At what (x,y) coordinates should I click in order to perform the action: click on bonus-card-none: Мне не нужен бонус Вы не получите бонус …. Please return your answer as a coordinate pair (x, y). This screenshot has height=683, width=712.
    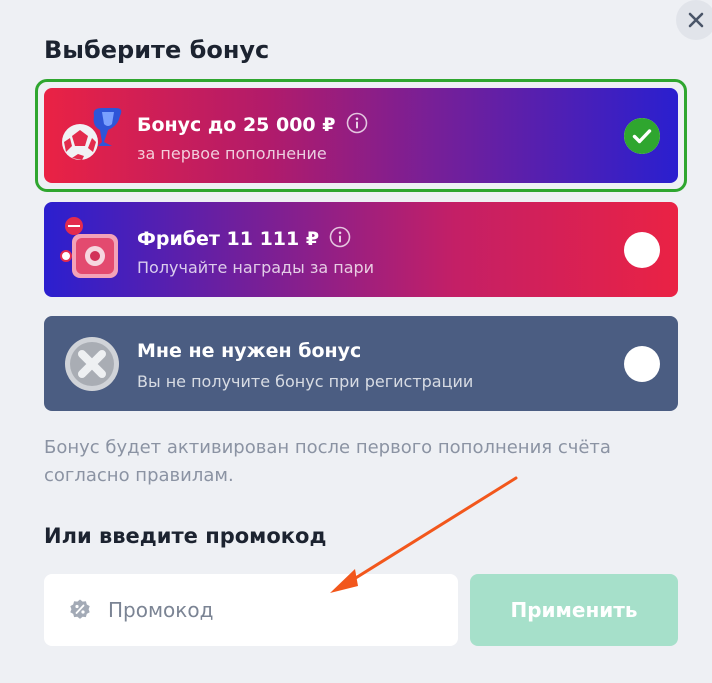
    Looking at the image, I should click on (361, 363).